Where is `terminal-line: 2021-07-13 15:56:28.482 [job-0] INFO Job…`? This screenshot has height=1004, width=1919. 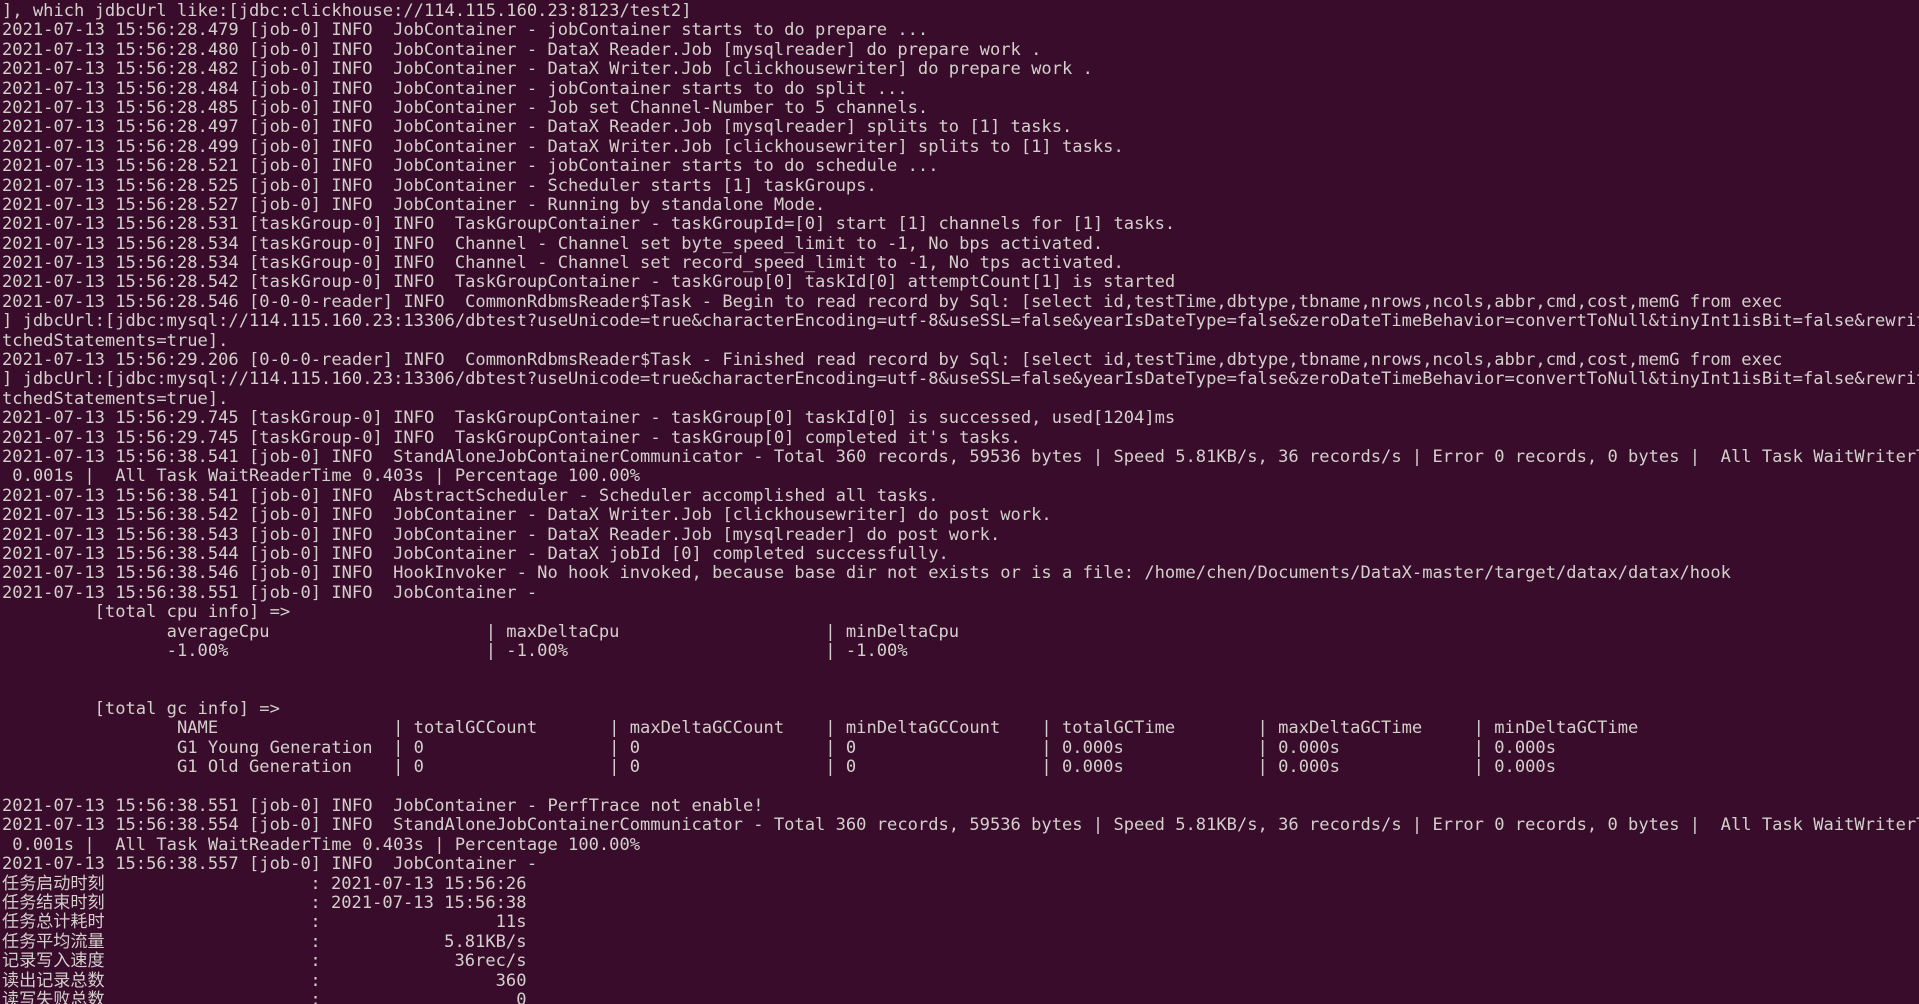 terminal-line: 2021-07-13 15:56:28.482 [job-0] INFO Job… is located at coordinates (547, 69).